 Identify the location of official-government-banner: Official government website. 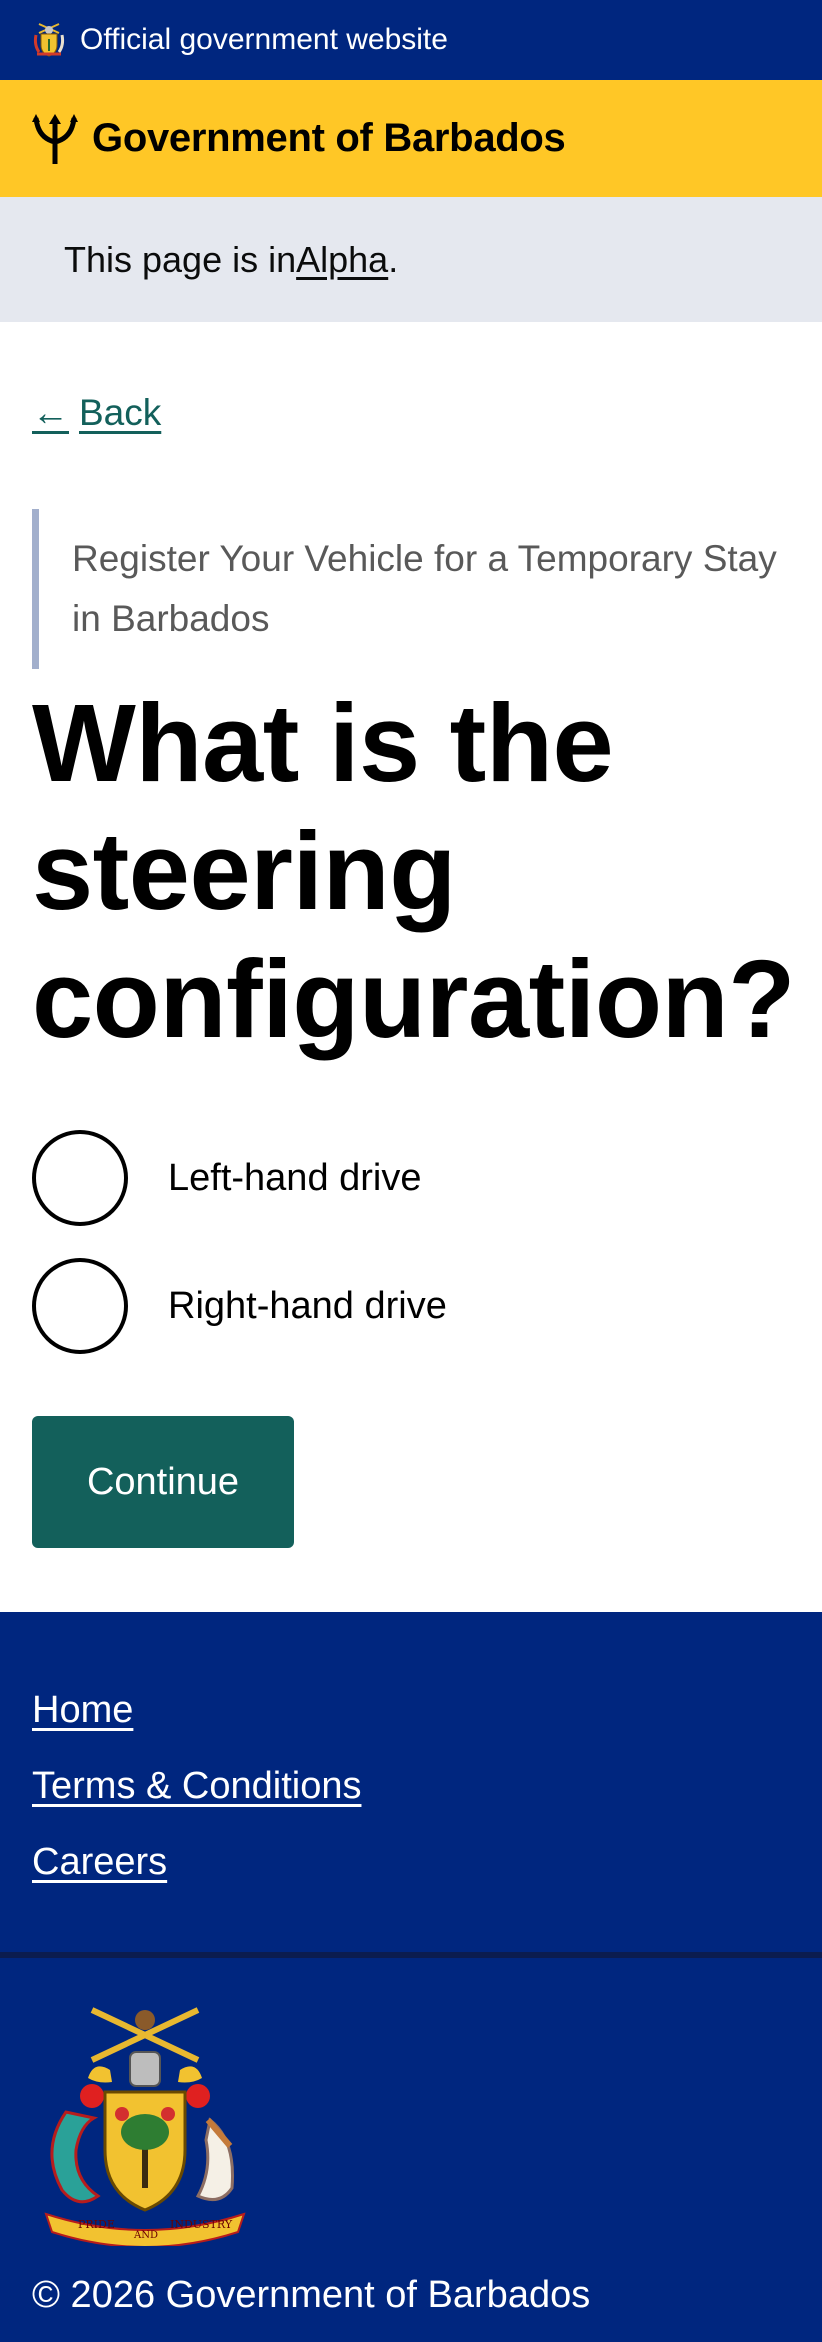
(411, 40).